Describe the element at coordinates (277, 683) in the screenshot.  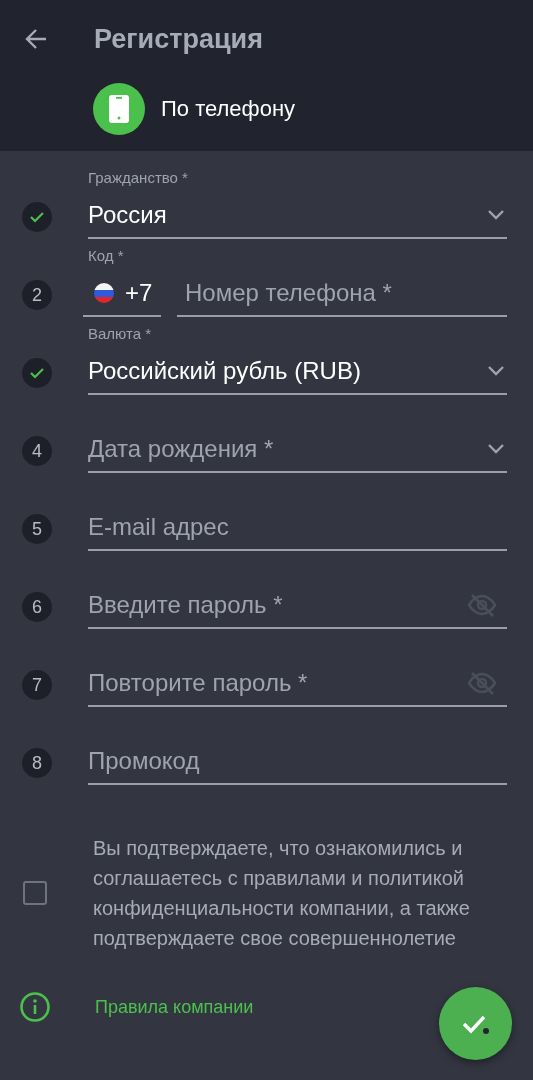
I see `password-field: Повторите пароль *` at that location.